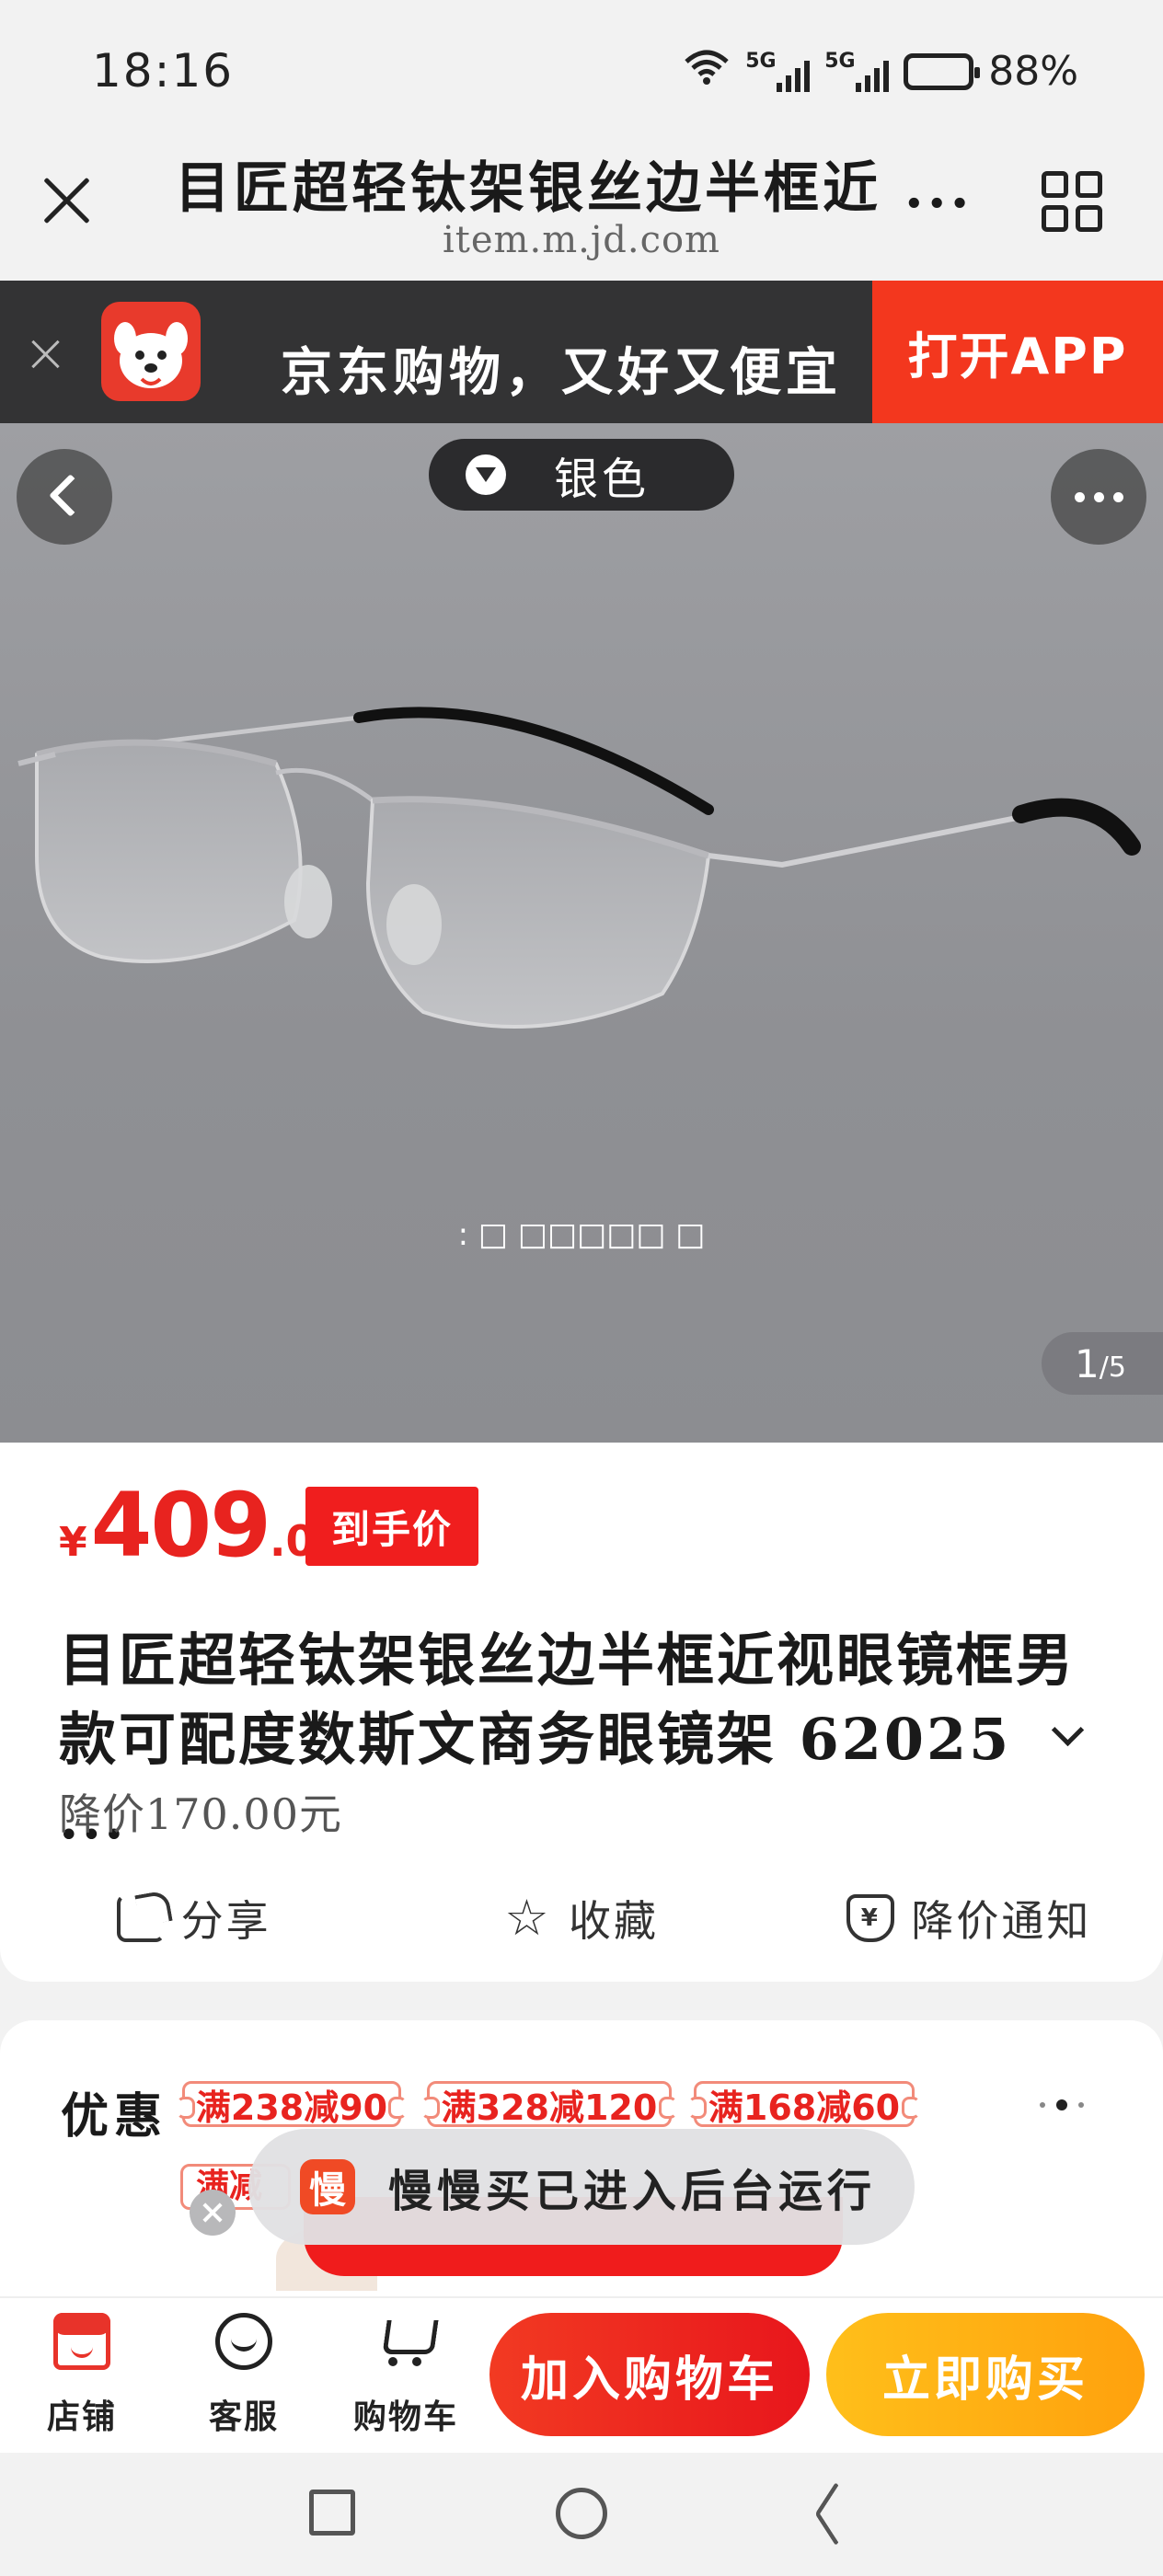  Describe the element at coordinates (707, 72) in the screenshot. I see `wifi-icon` at that location.